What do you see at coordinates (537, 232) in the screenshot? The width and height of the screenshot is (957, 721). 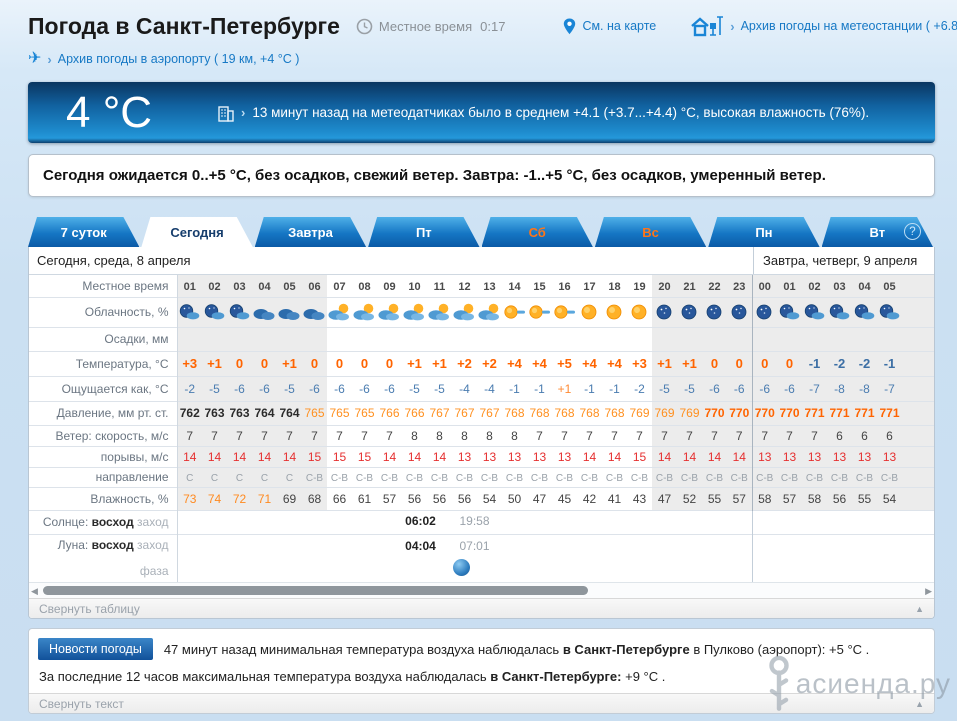 I see `tab-4: Сб` at bounding box center [537, 232].